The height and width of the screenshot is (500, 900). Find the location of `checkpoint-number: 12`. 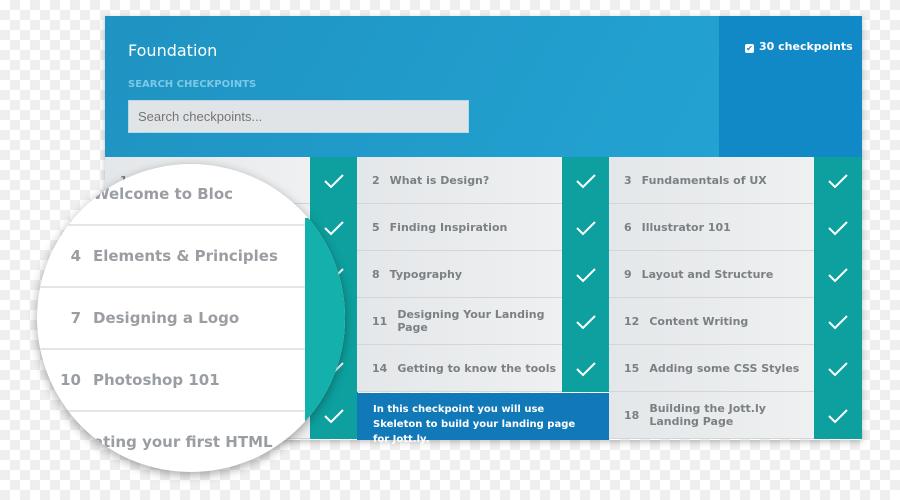

checkpoint-number: 12 is located at coordinates (632, 321).